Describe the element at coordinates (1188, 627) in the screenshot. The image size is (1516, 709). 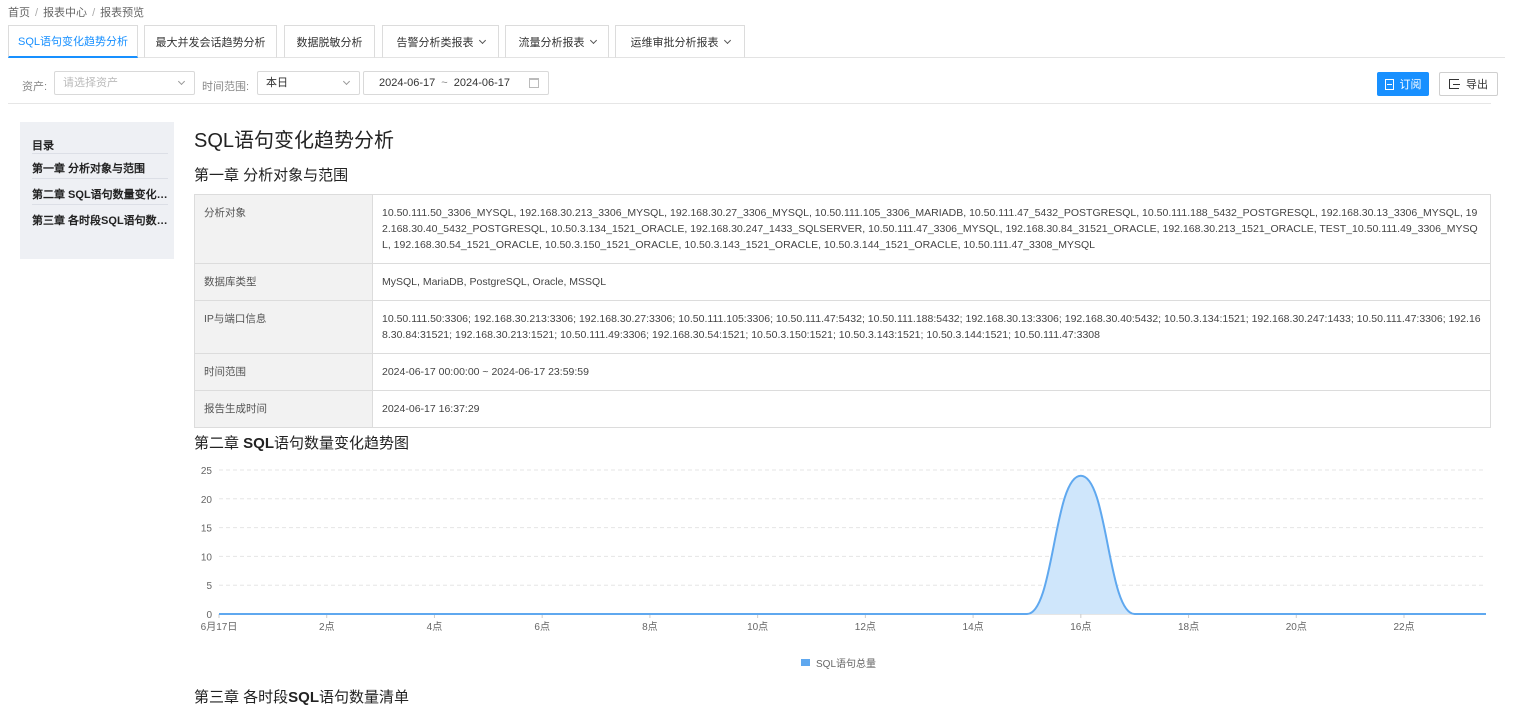
I see `x-tick-label: 18点` at that location.